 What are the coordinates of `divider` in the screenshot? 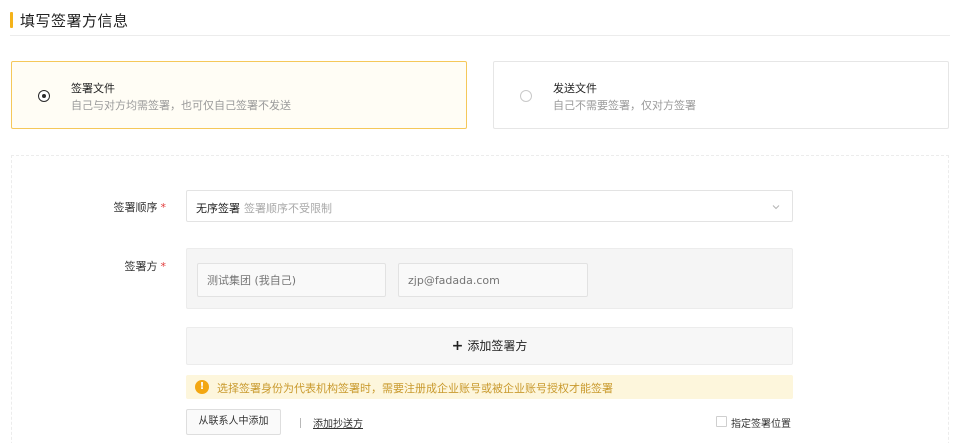 It's located at (300, 423).